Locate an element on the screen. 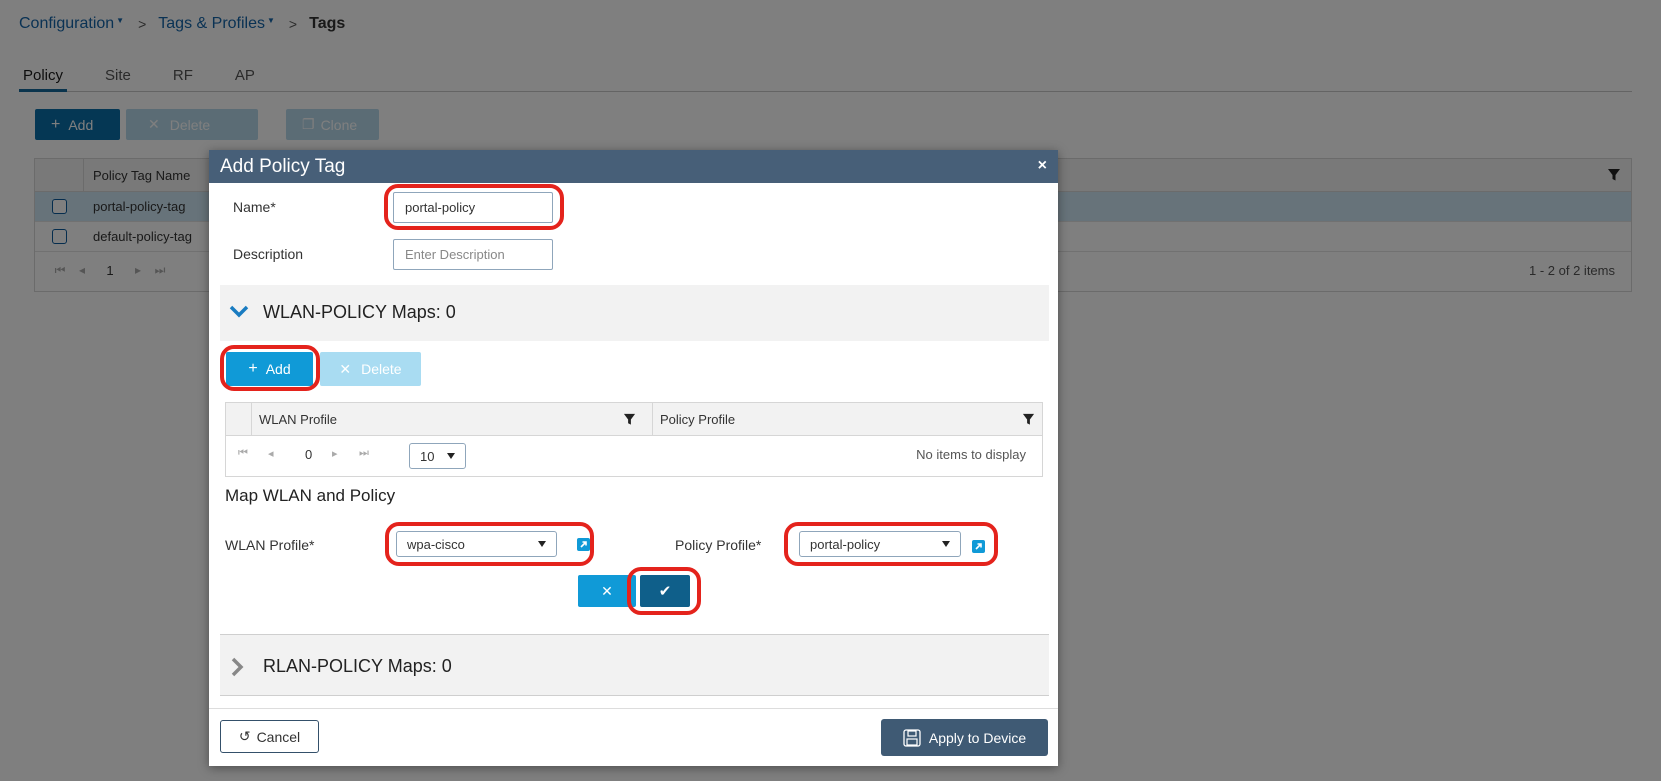 Image resolution: width=1661 pixels, height=781 pixels. wlan-profile-select: wpa-cisco is located at coordinates (476, 544).